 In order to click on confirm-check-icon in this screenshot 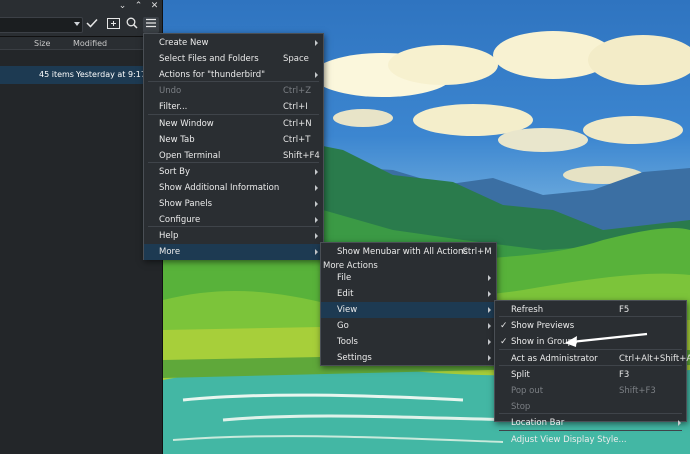, I will do `click(92, 25)`.